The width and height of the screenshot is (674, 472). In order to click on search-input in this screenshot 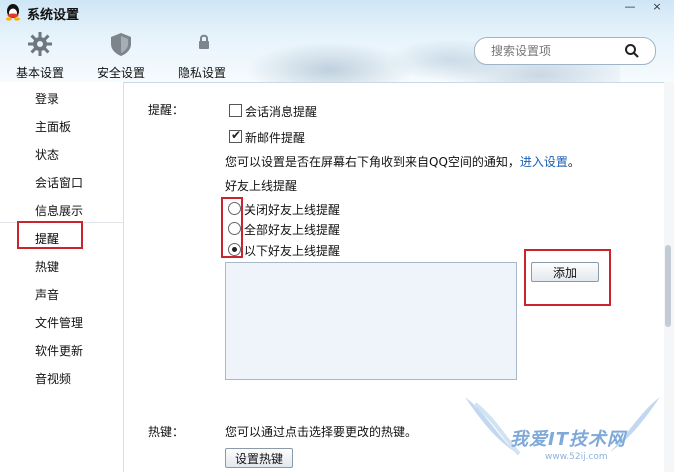, I will do `click(556, 51)`.